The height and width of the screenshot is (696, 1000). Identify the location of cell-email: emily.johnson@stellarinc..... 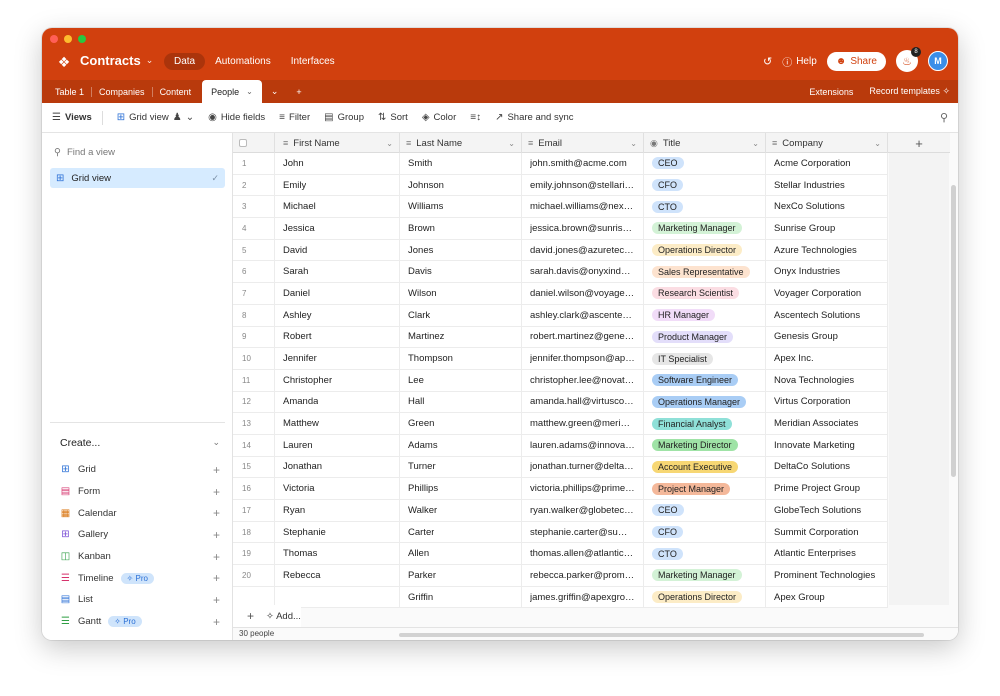
(583, 185).